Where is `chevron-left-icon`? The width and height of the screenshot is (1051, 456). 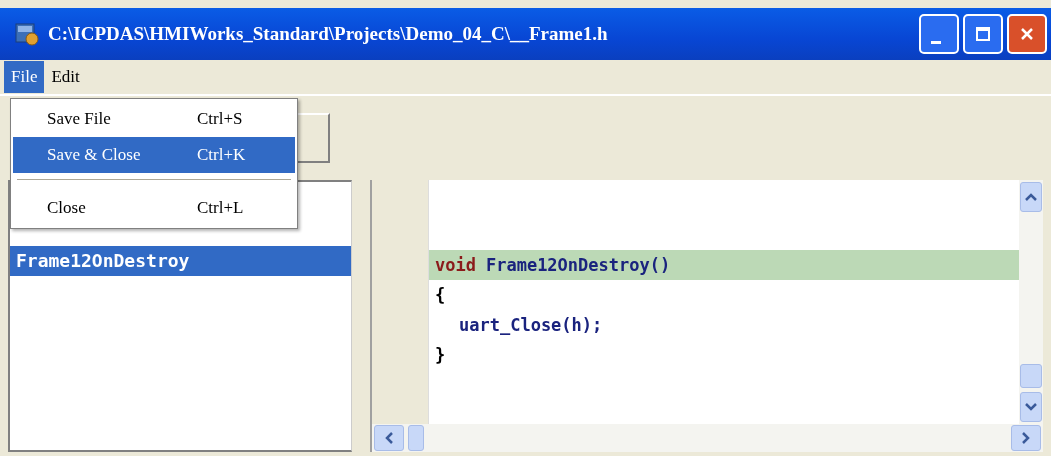
chevron-left-icon is located at coordinates (389, 438).